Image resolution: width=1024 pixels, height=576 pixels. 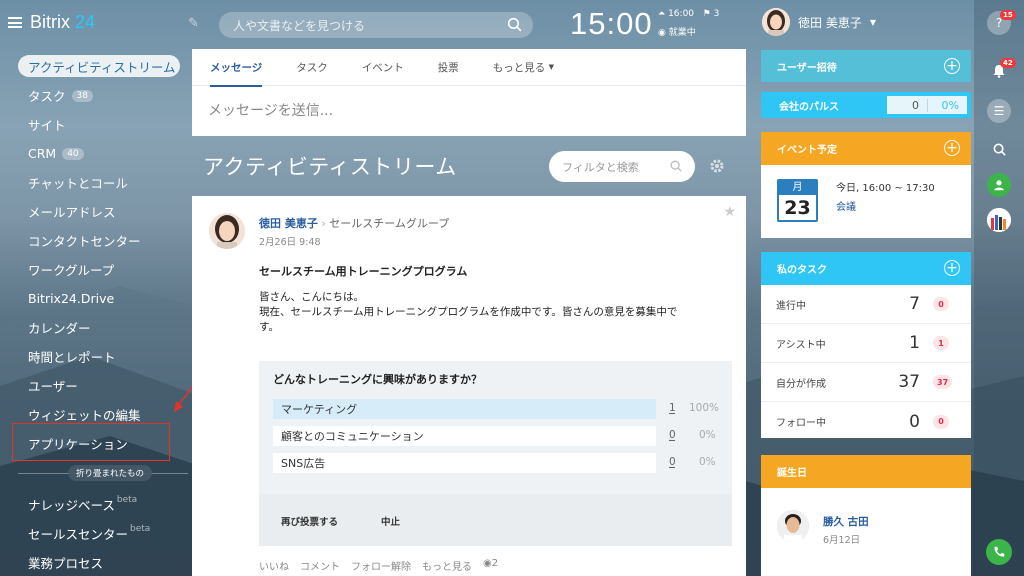 What do you see at coordinates (103, 356) in the screenshot?
I see `sidebar-item-time-reports: 時間とレポート` at bounding box center [103, 356].